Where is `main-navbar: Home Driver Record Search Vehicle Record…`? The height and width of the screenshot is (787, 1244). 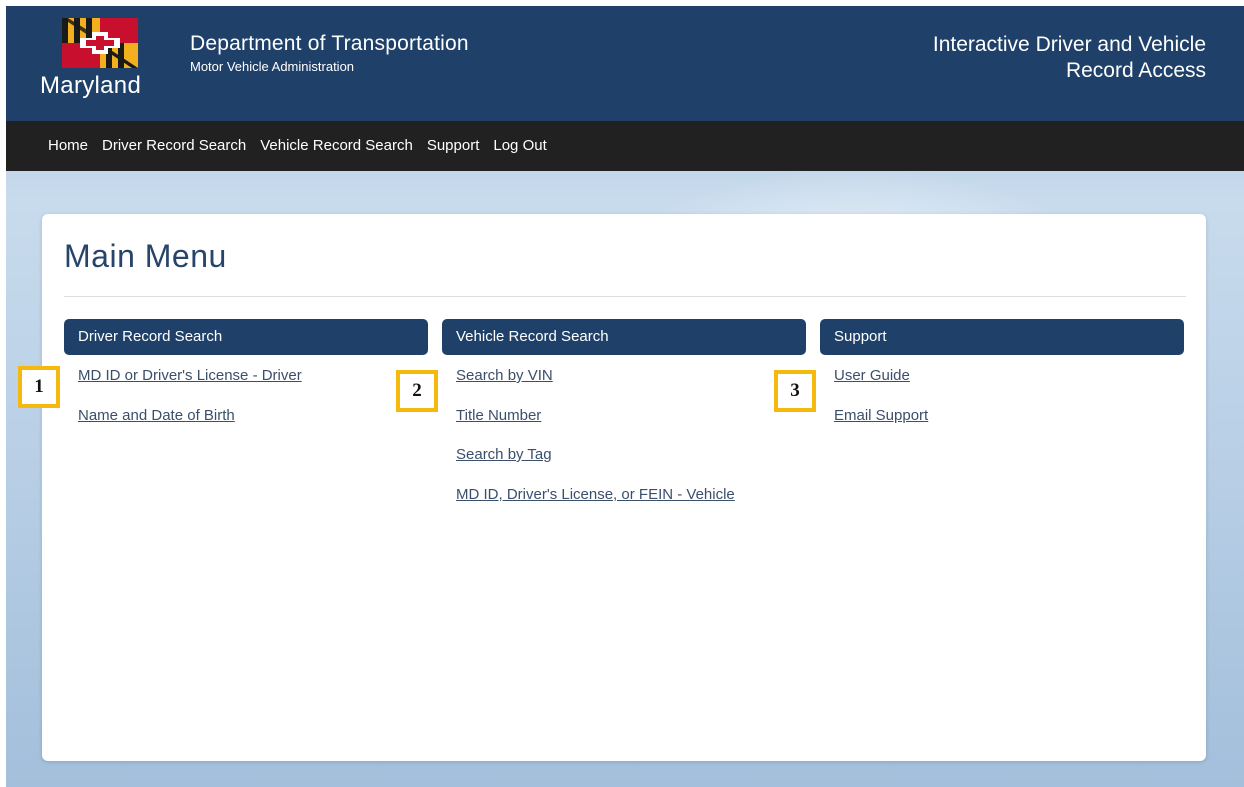
main-navbar: Home Driver Record Search Vehicle Record… is located at coordinates (625, 146).